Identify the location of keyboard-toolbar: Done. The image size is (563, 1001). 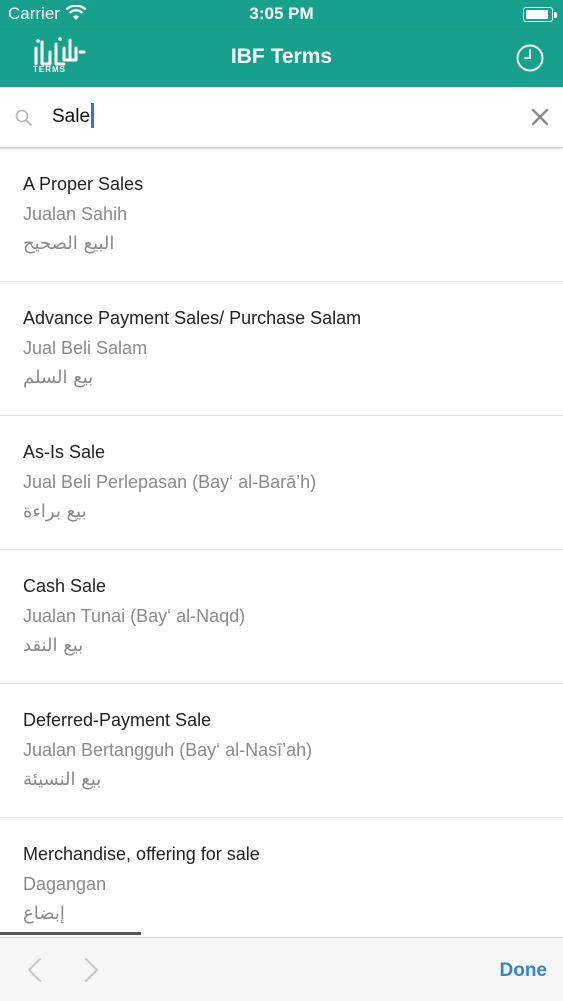
(281, 969).